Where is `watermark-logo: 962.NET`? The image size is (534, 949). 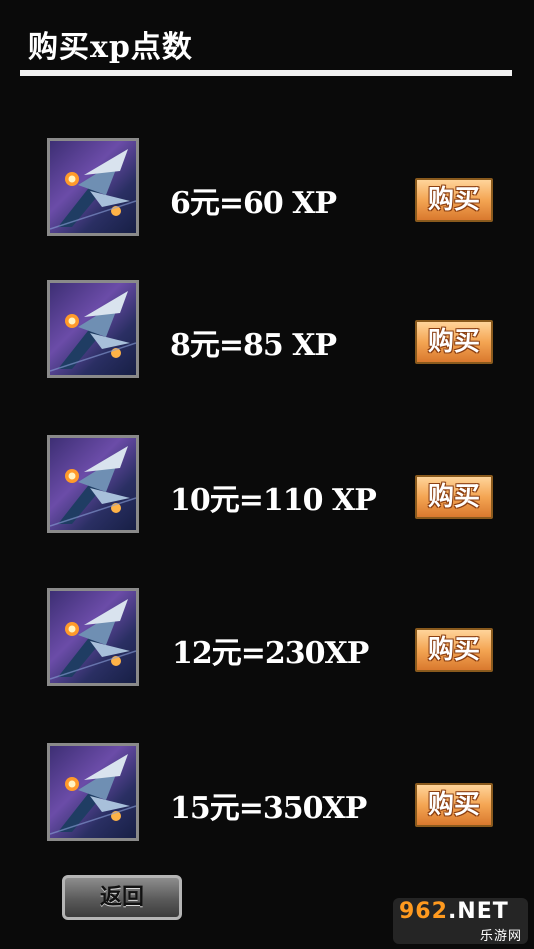
watermark-logo: 962.NET is located at coordinates (454, 911).